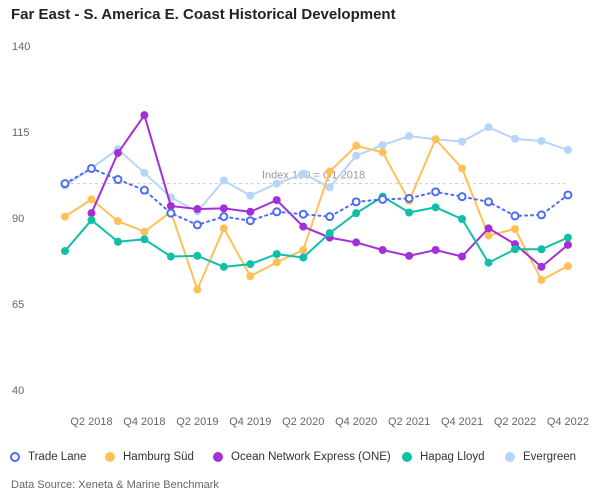 This screenshot has width=604, height=500. What do you see at coordinates (197, 422) in the screenshot?
I see `x-tick-label: Q2 2019` at bounding box center [197, 422].